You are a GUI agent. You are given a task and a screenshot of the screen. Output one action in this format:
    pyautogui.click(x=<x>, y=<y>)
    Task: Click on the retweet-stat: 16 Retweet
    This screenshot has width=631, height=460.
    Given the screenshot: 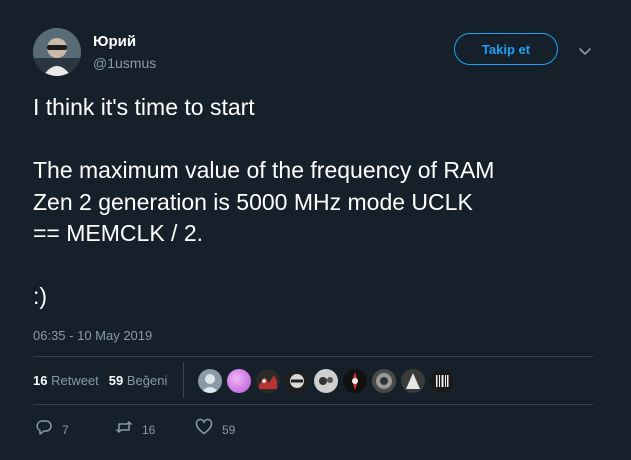 What is the action you would take?
    pyautogui.click(x=66, y=380)
    